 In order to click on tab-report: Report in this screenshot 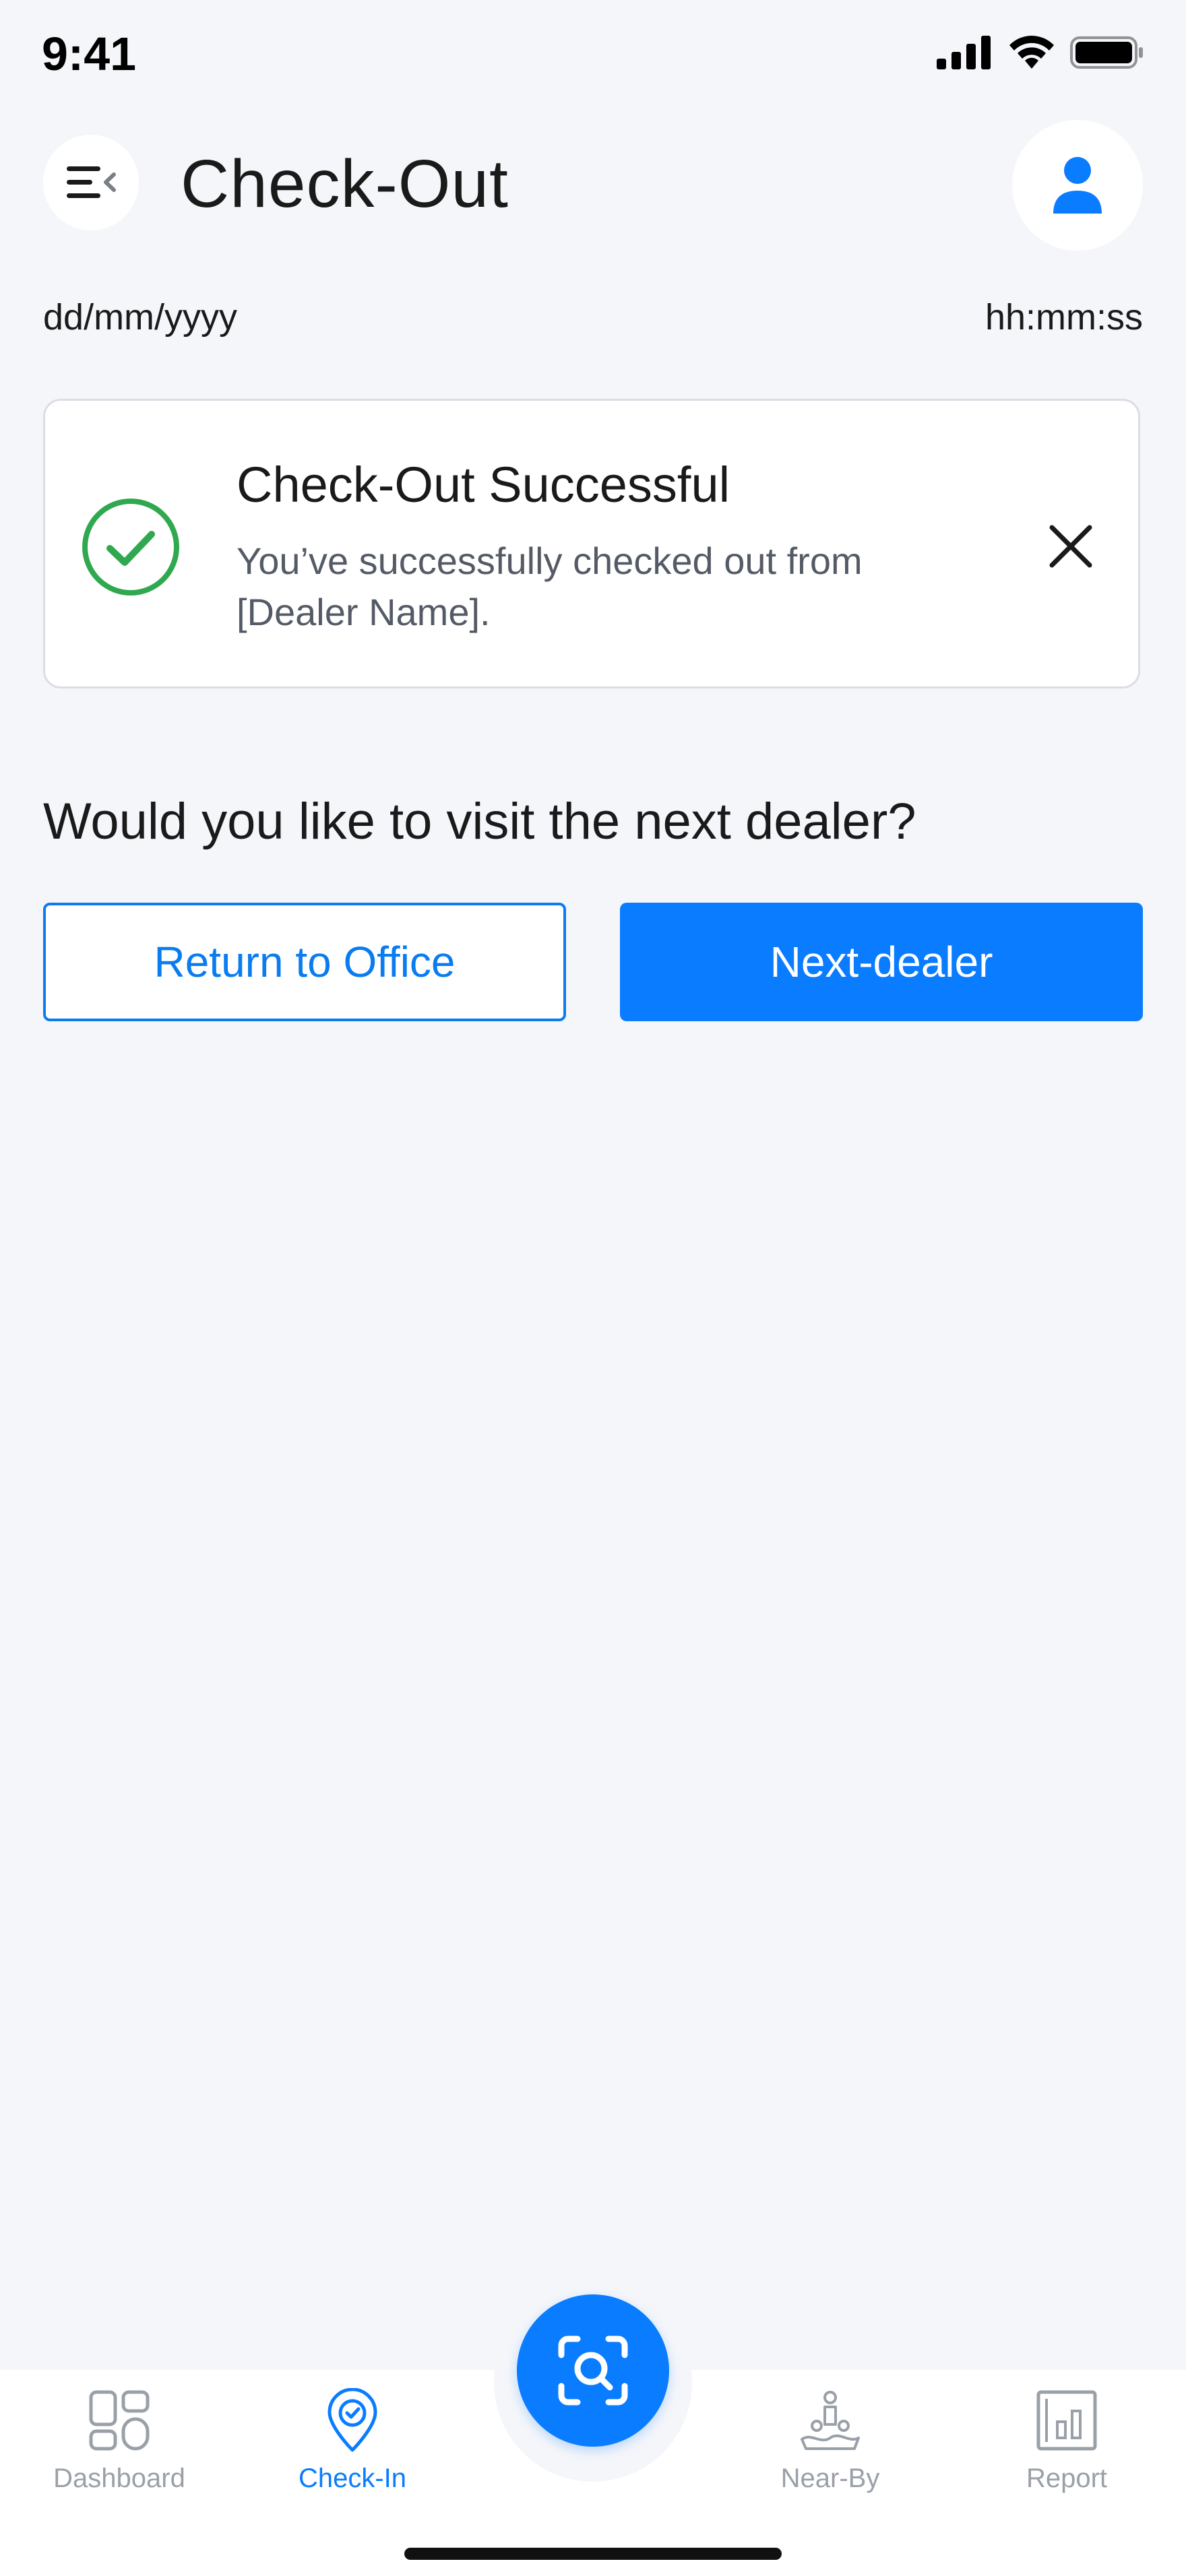, I will do `click(1066, 2441)`.